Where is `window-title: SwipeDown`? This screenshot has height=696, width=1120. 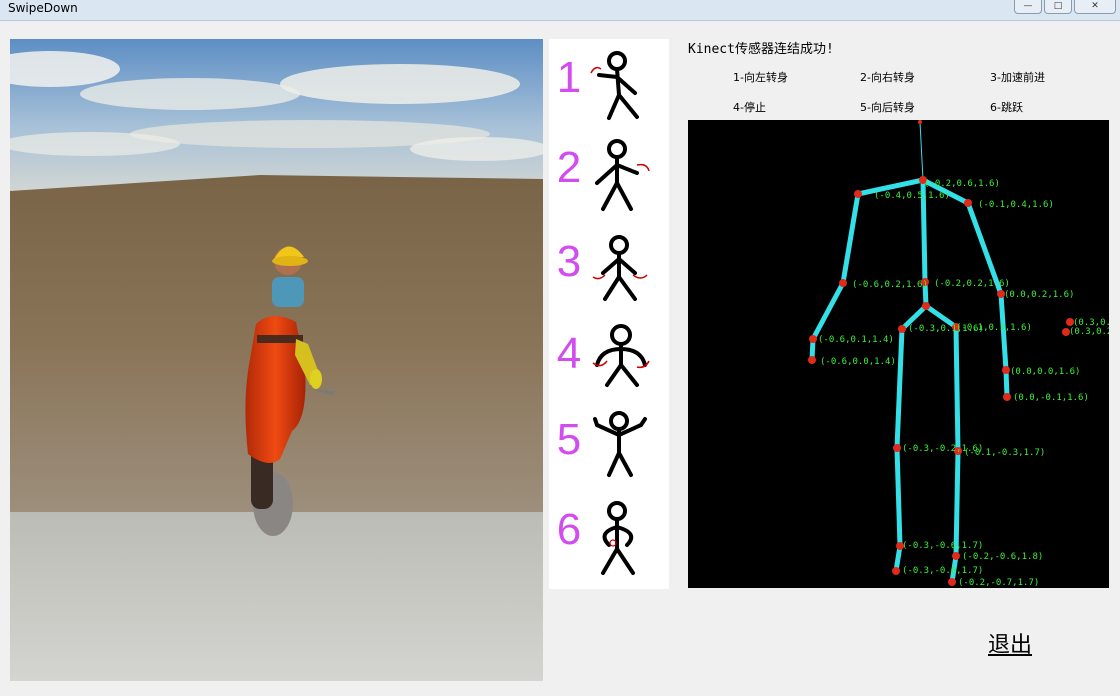 window-title: SwipeDown is located at coordinates (43, 8).